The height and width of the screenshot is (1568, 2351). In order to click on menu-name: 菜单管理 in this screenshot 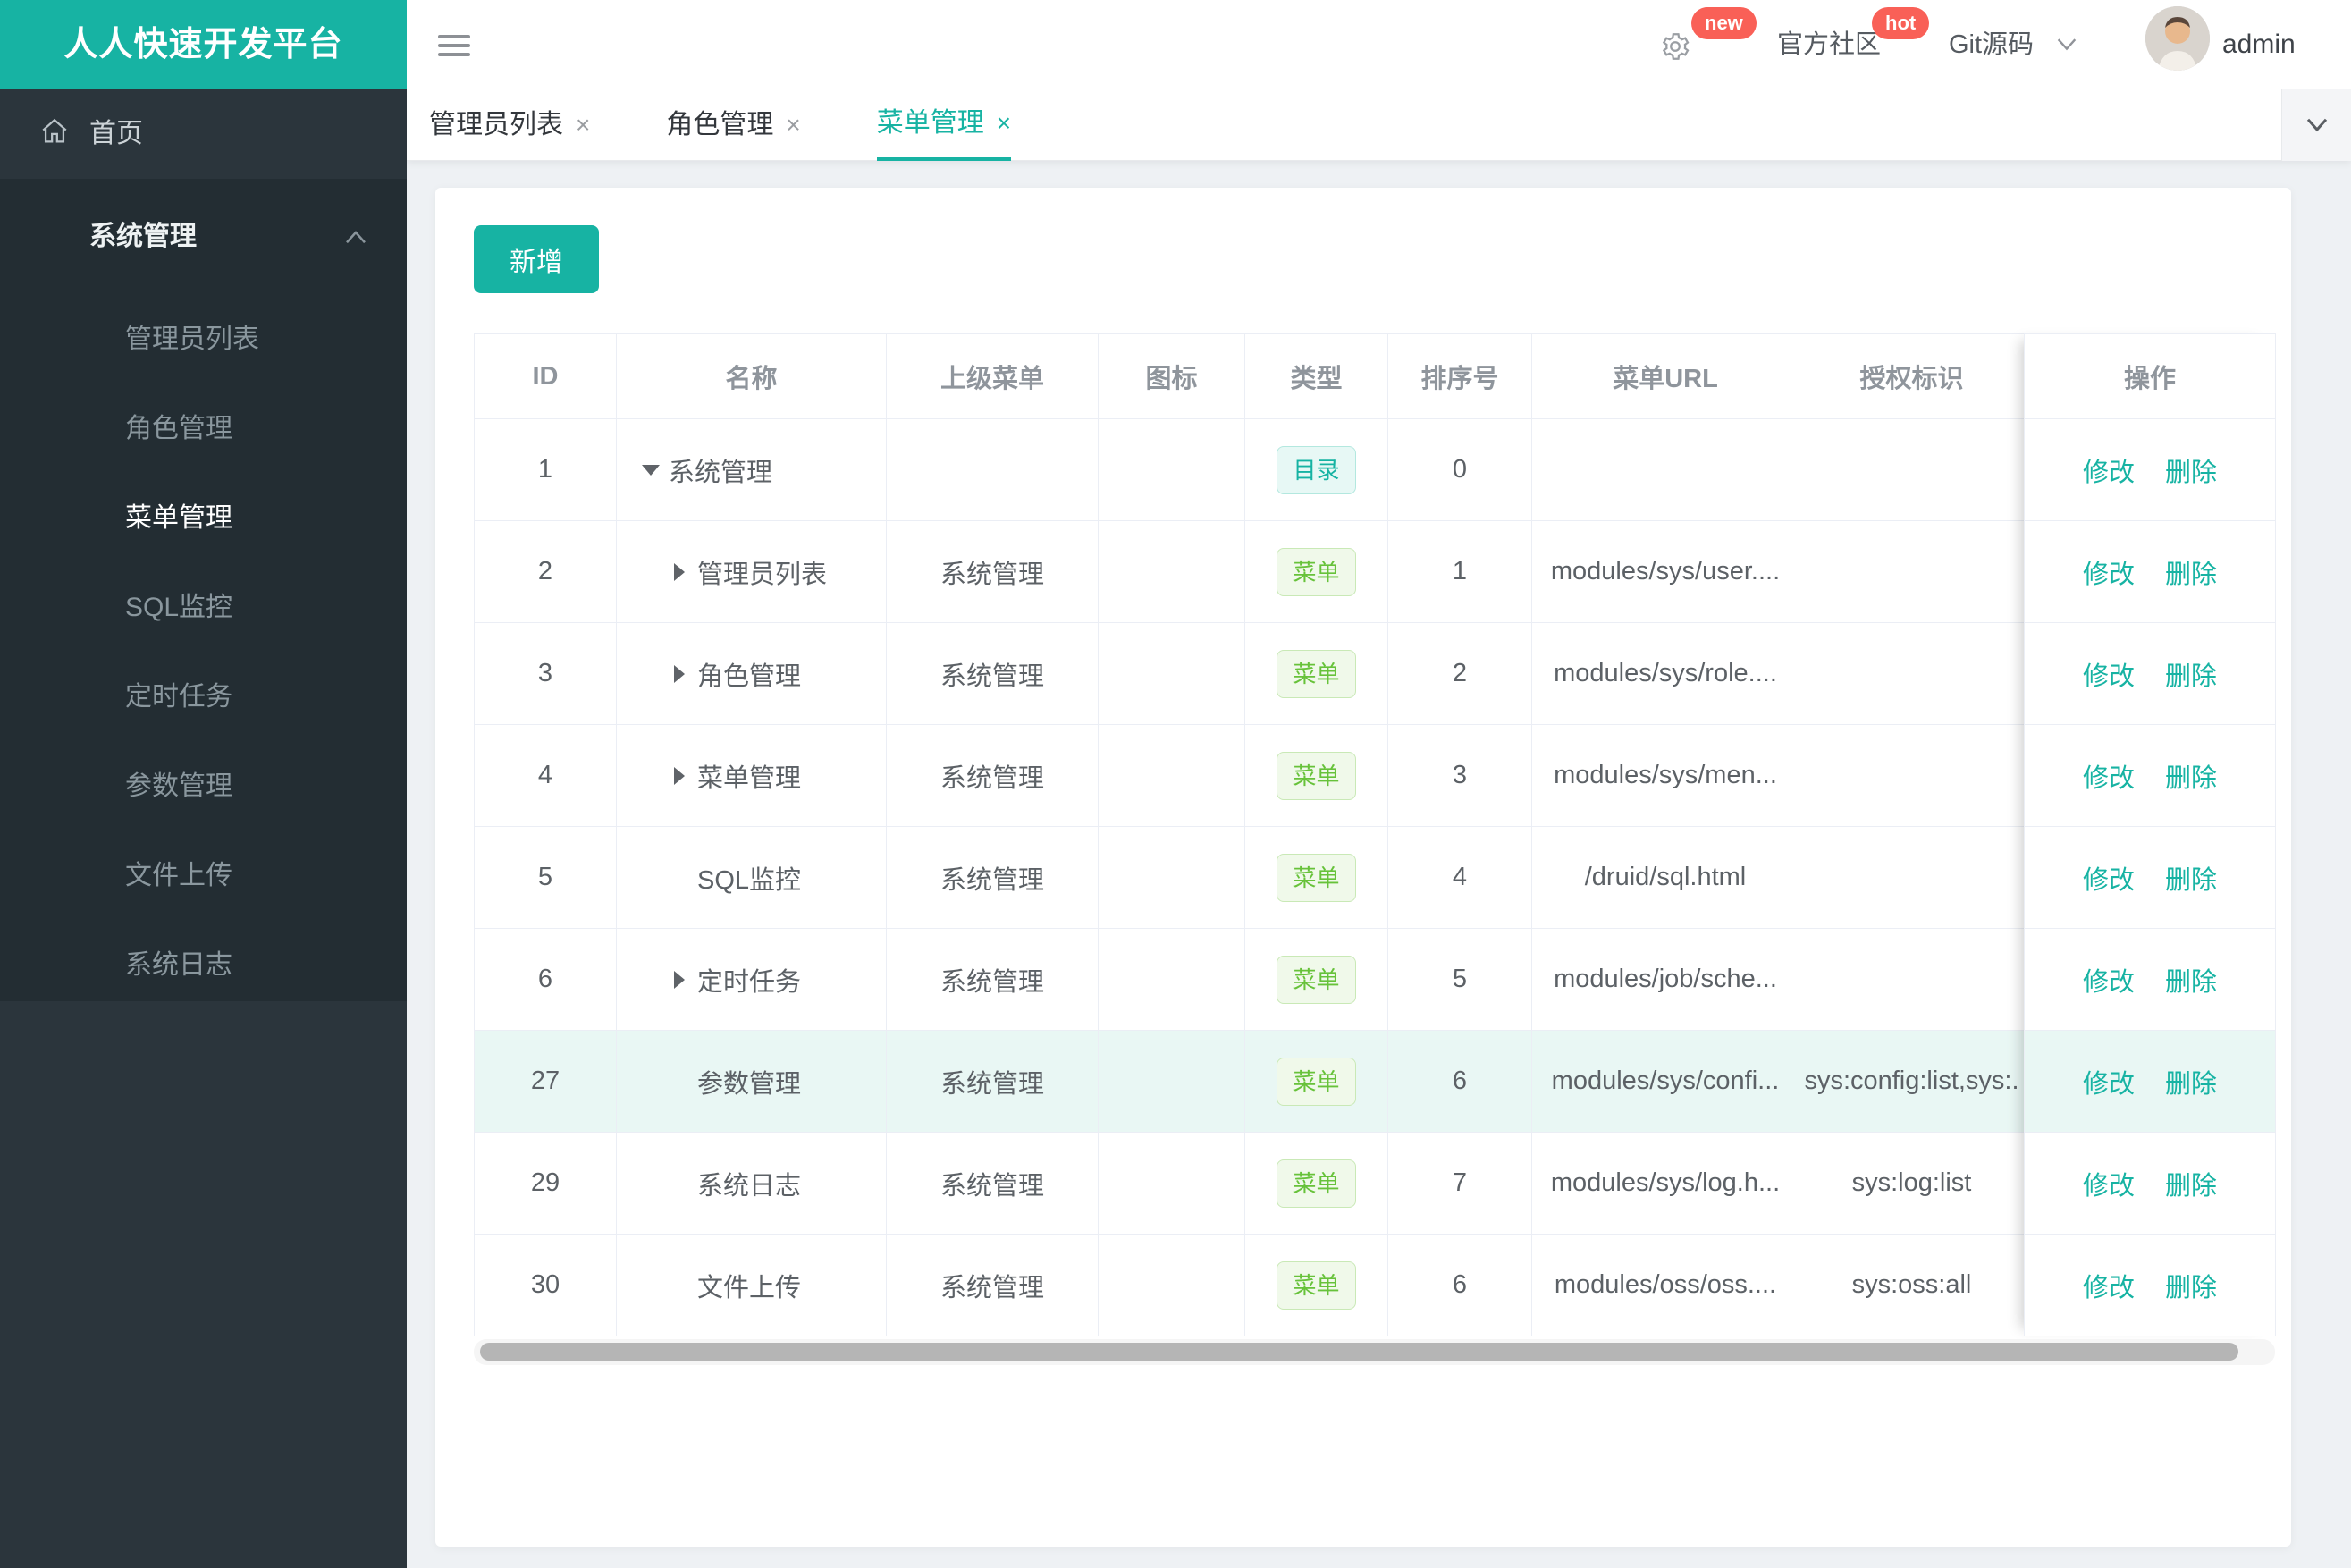, I will do `click(749, 778)`.